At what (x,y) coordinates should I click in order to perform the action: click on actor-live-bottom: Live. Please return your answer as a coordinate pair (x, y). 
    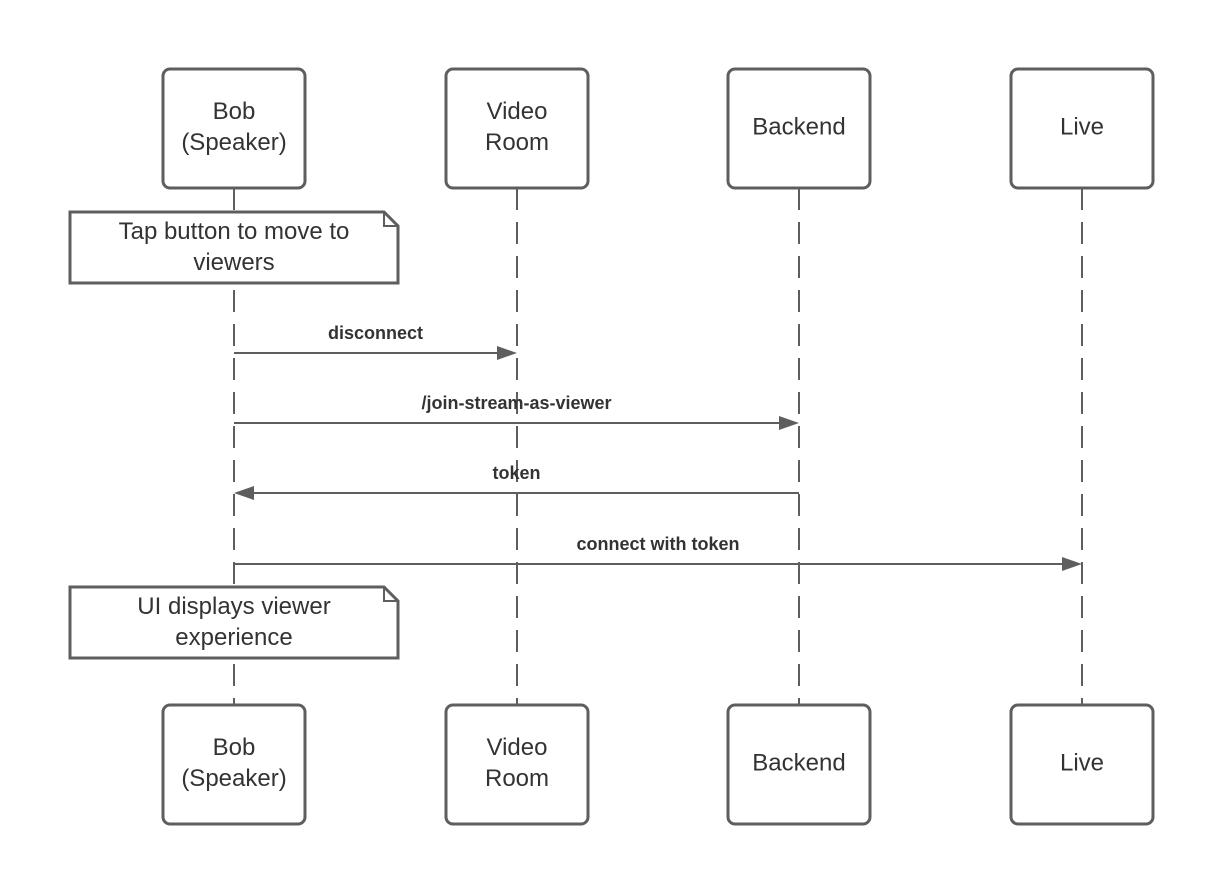
    Looking at the image, I should click on (1082, 764).